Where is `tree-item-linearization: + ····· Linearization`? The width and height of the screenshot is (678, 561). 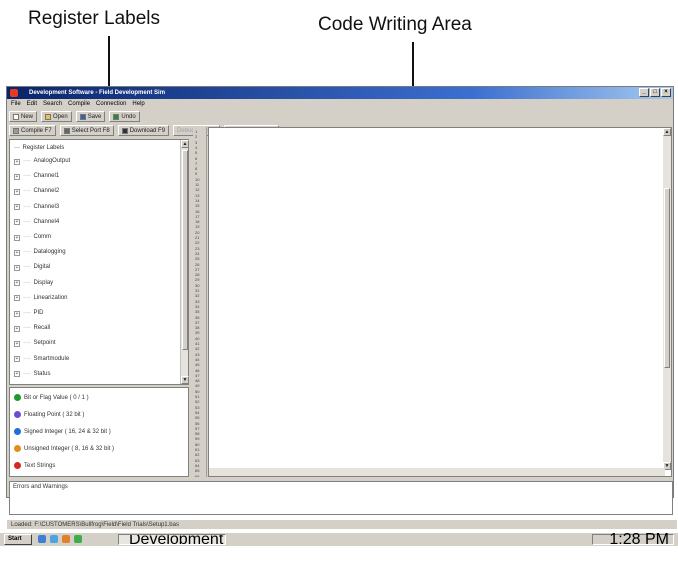
tree-item-linearization: + ····· Linearization is located at coordinates (41, 298).